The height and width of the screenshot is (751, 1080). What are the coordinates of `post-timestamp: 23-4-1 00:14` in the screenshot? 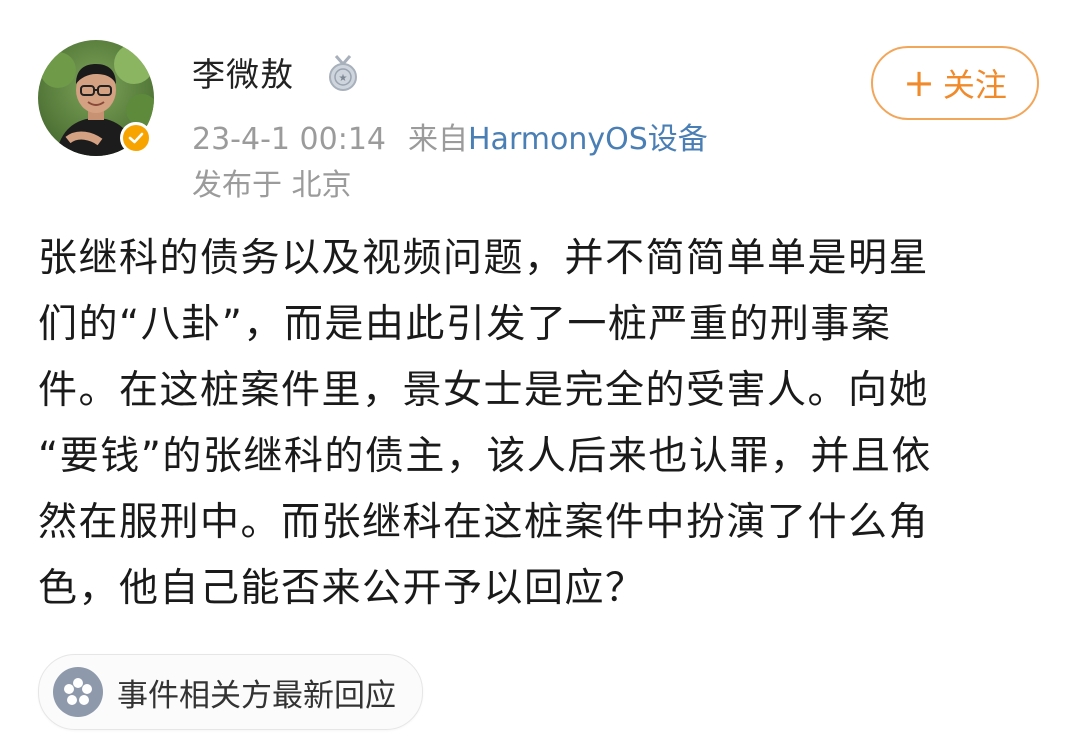 It's located at (289, 139).